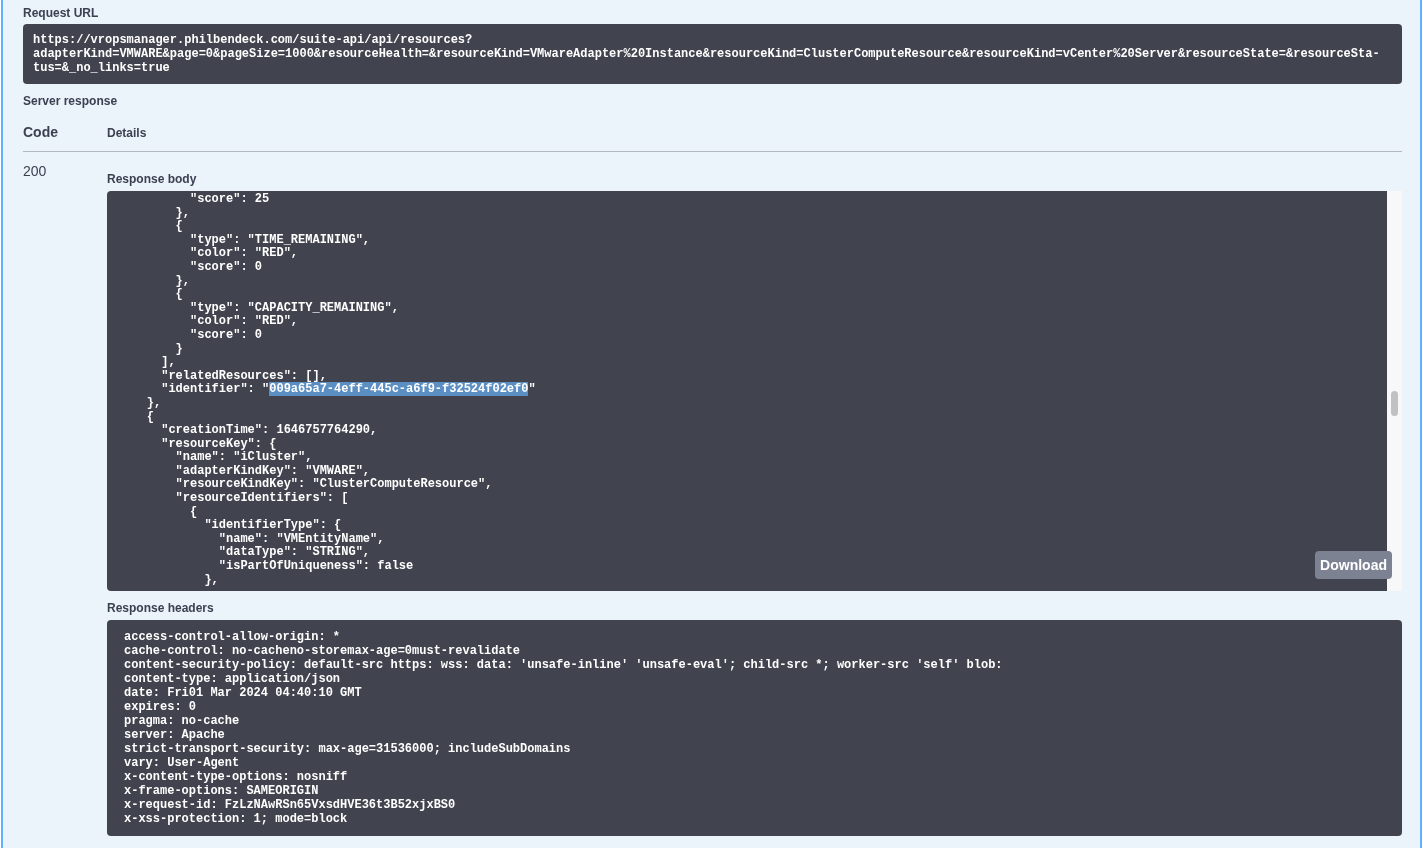  What do you see at coordinates (294, 308) in the screenshot?
I see `code-line: "type": "CAPACITY_REMAINING",` at bounding box center [294, 308].